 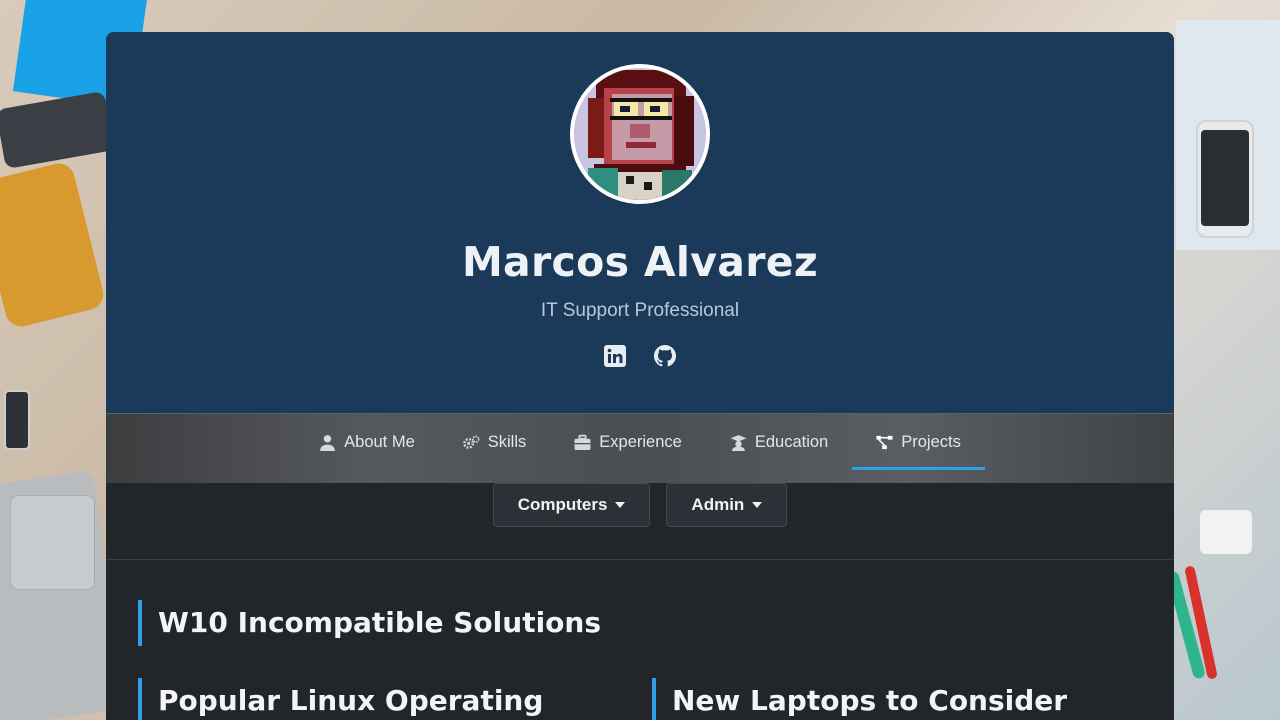 What do you see at coordinates (57, 130) in the screenshot?
I see `background-case` at bounding box center [57, 130].